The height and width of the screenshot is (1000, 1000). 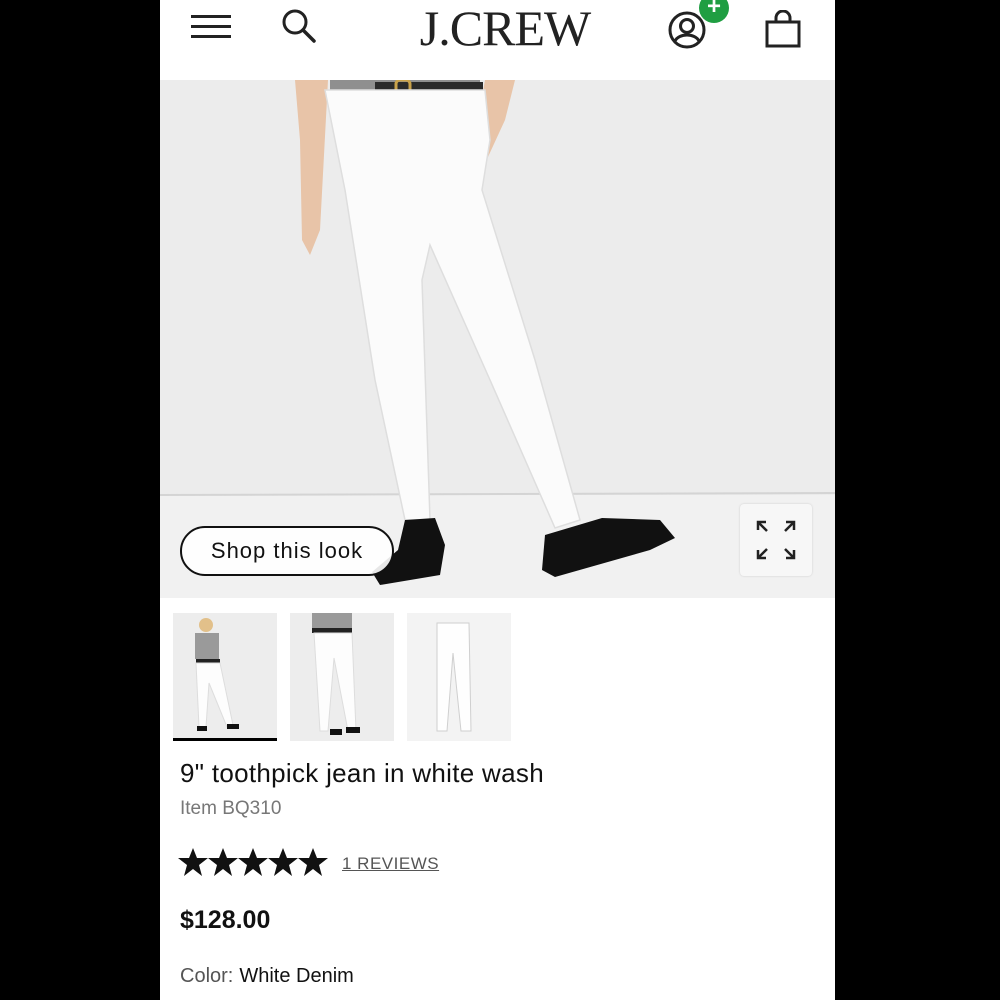 I want to click on thumbnail-product-flat, so click(x=459, y=677).